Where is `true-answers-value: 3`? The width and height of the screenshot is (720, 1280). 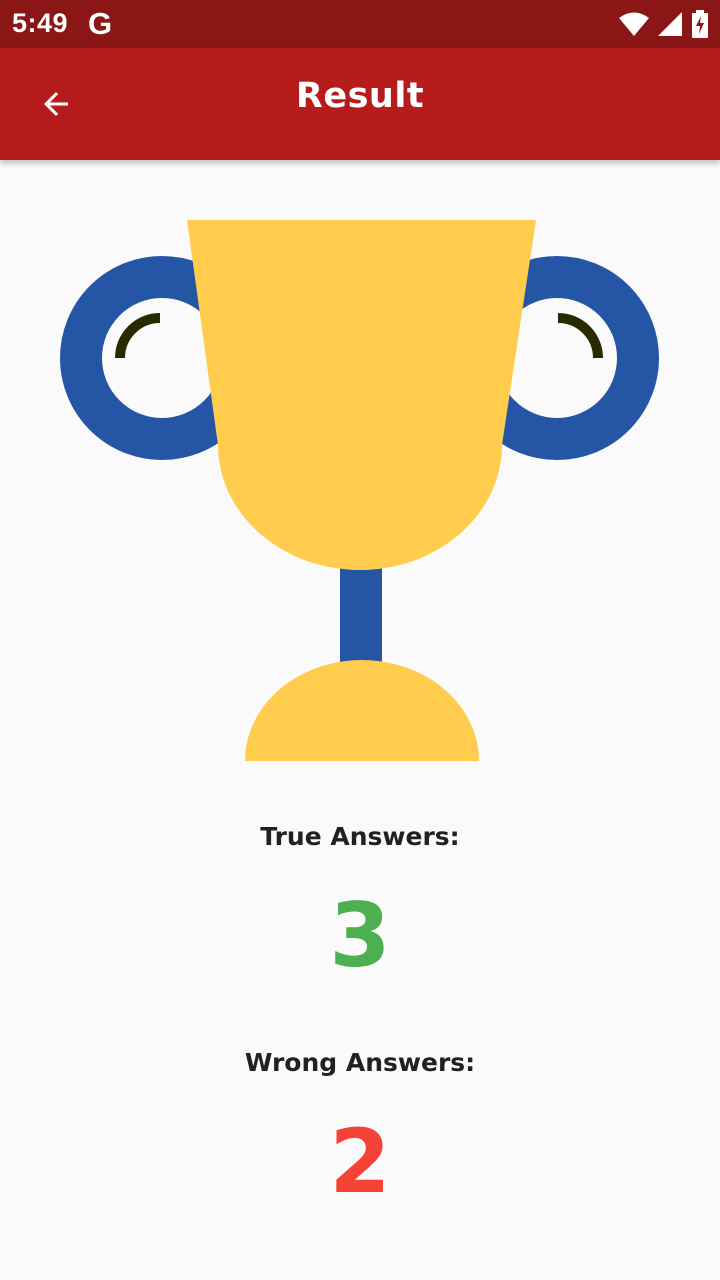 true-answers-value: 3 is located at coordinates (360, 935).